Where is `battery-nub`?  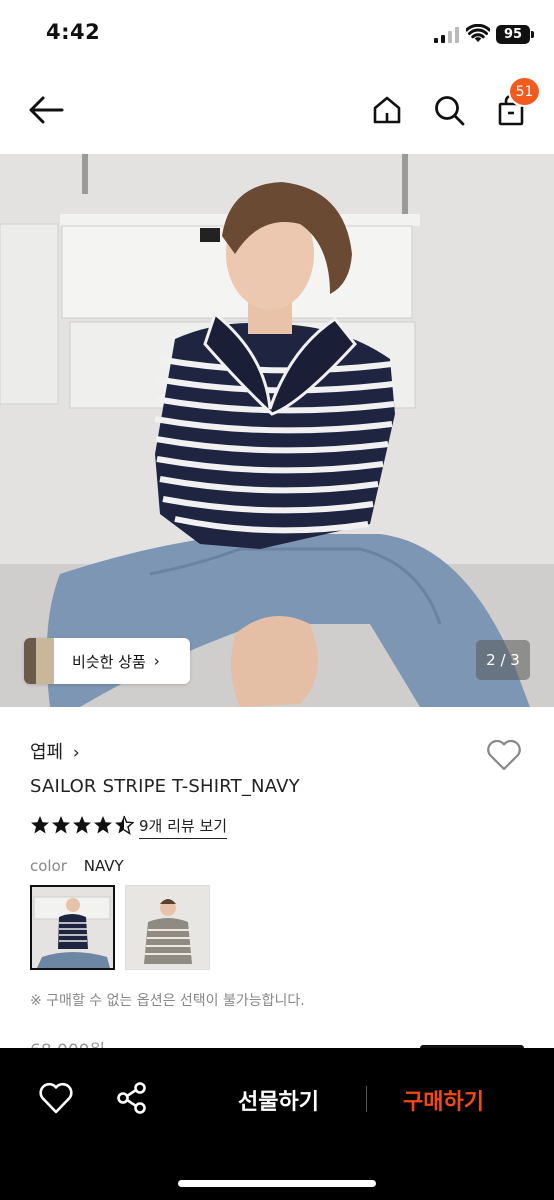
battery-nub is located at coordinates (532, 34).